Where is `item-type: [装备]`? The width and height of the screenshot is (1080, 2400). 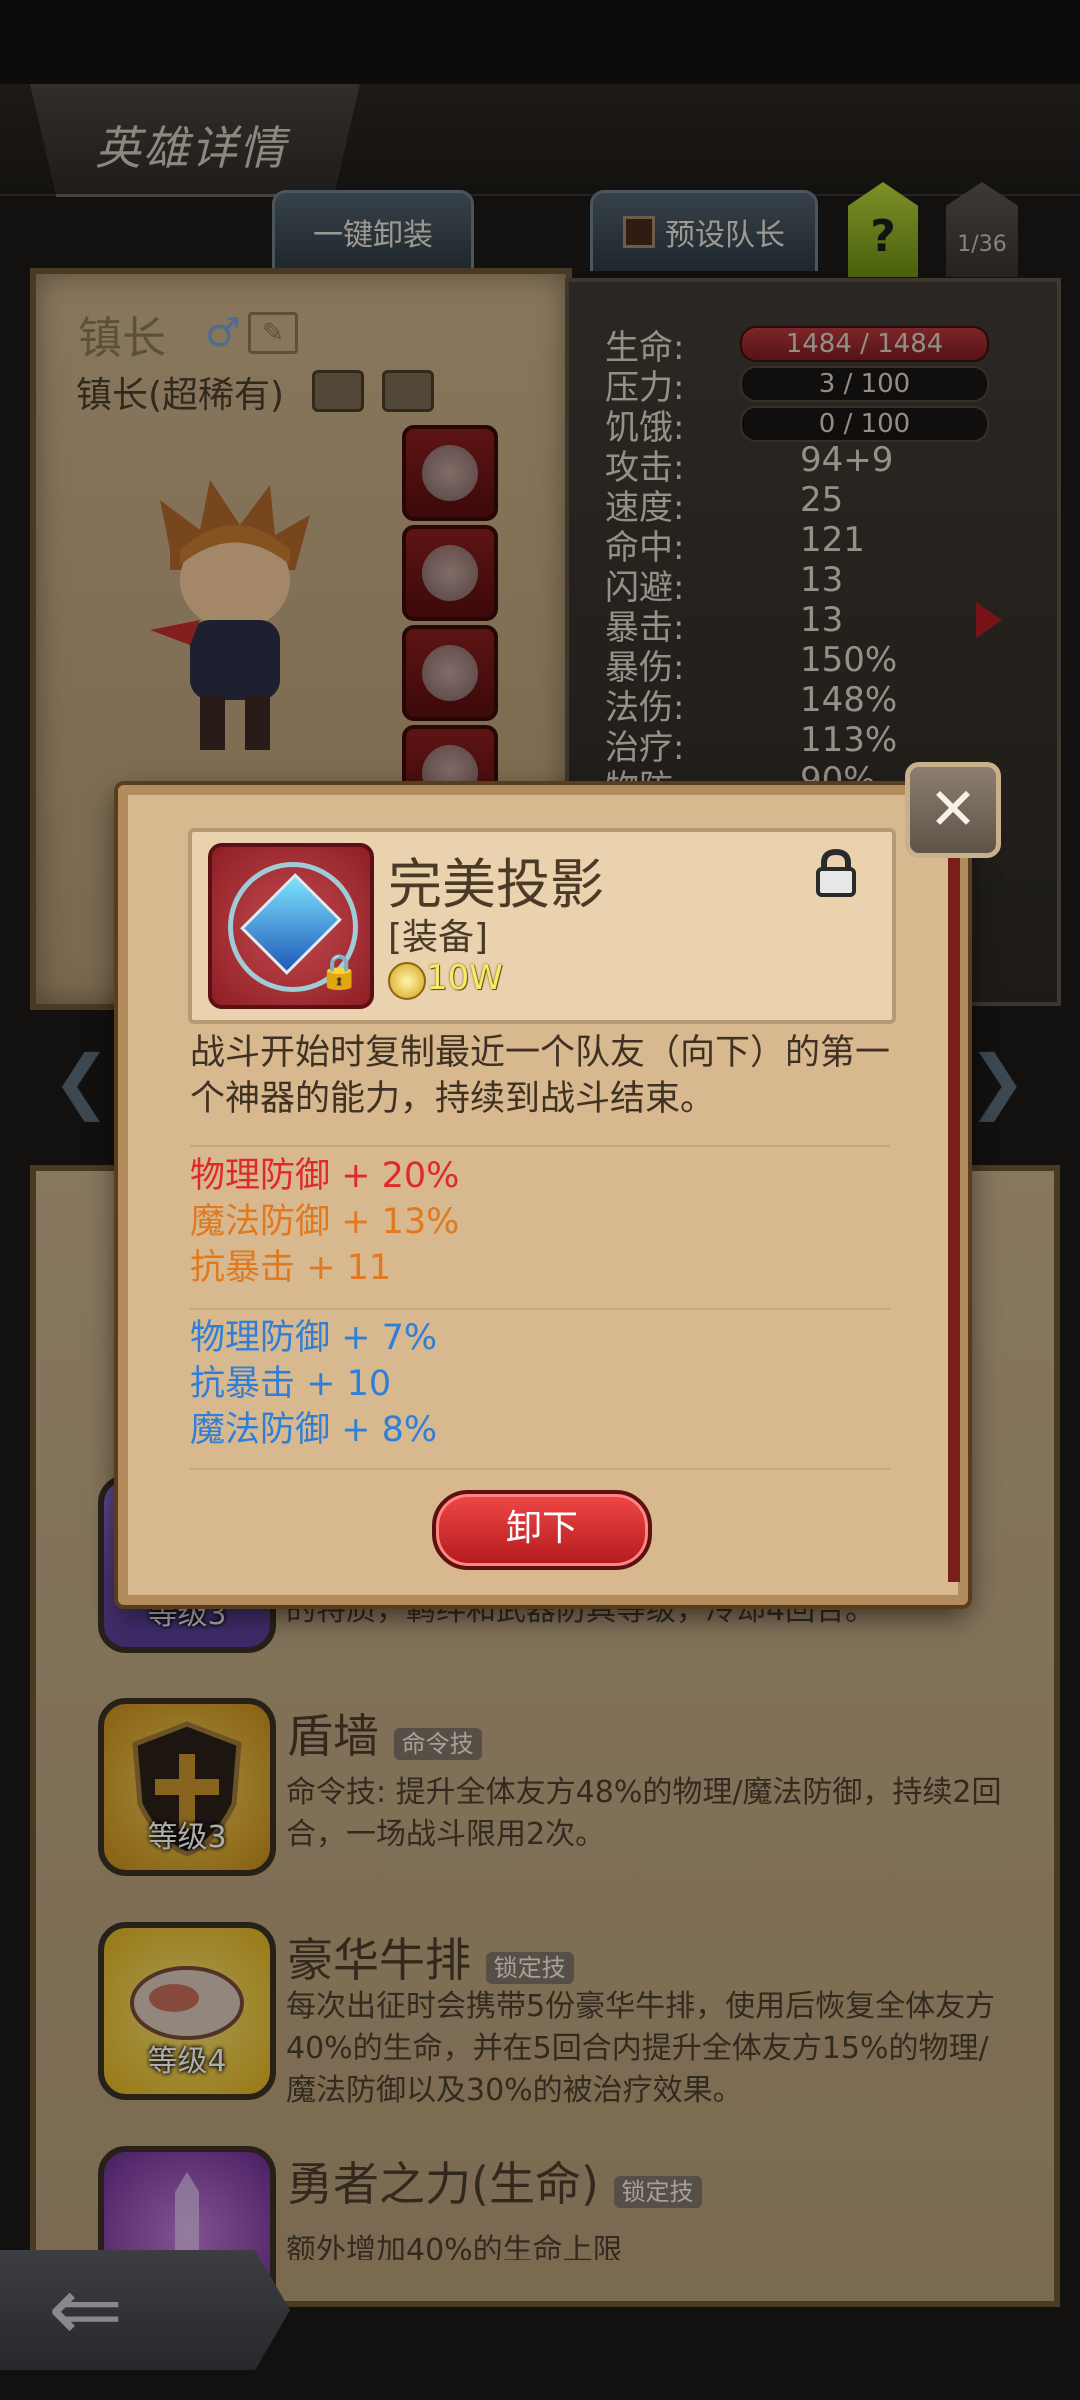
item-type: [装备] is located at coordinates (438, 937).